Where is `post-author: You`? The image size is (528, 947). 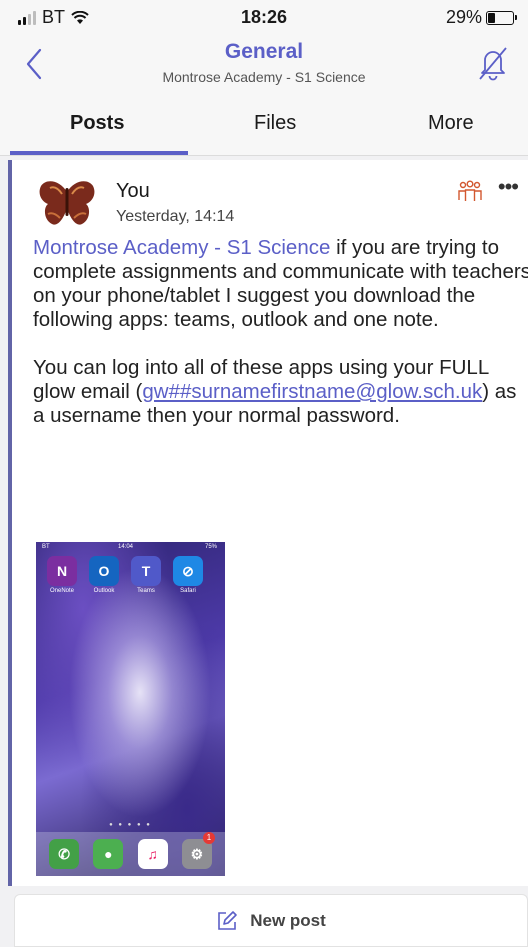 post-author: You is located at coordinates (133, 191).